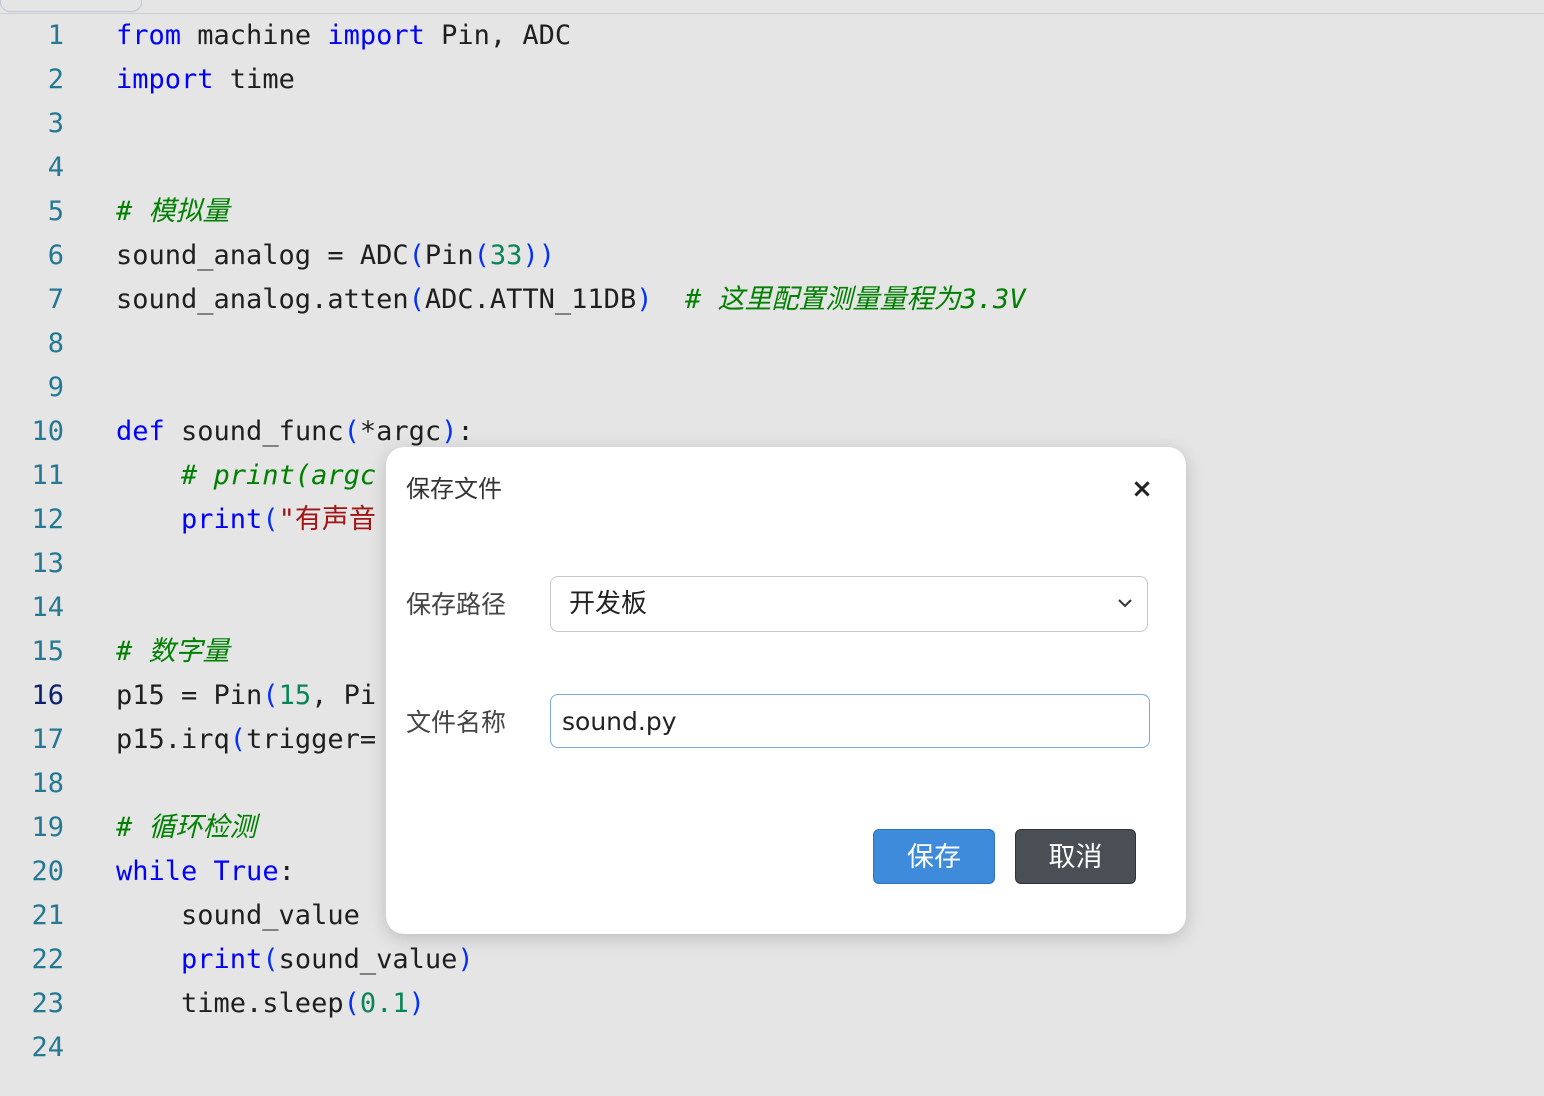  Describe the element at coordinates (254, 431) in the screenshot. I see `code-token: sound_func` at that location.